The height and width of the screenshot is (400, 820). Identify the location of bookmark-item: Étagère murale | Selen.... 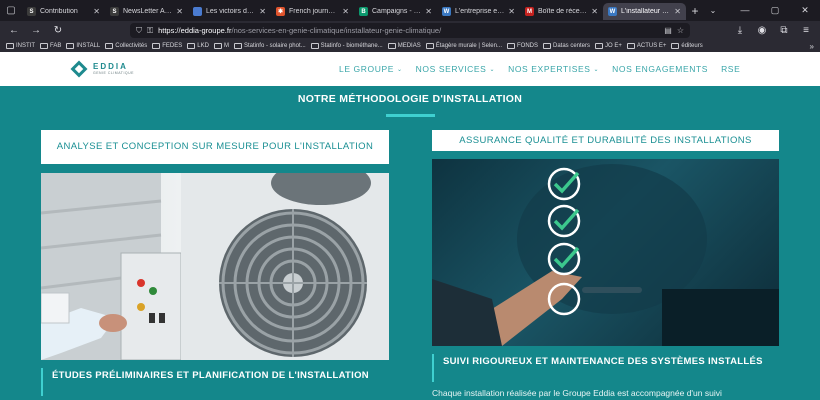
(463, 46).